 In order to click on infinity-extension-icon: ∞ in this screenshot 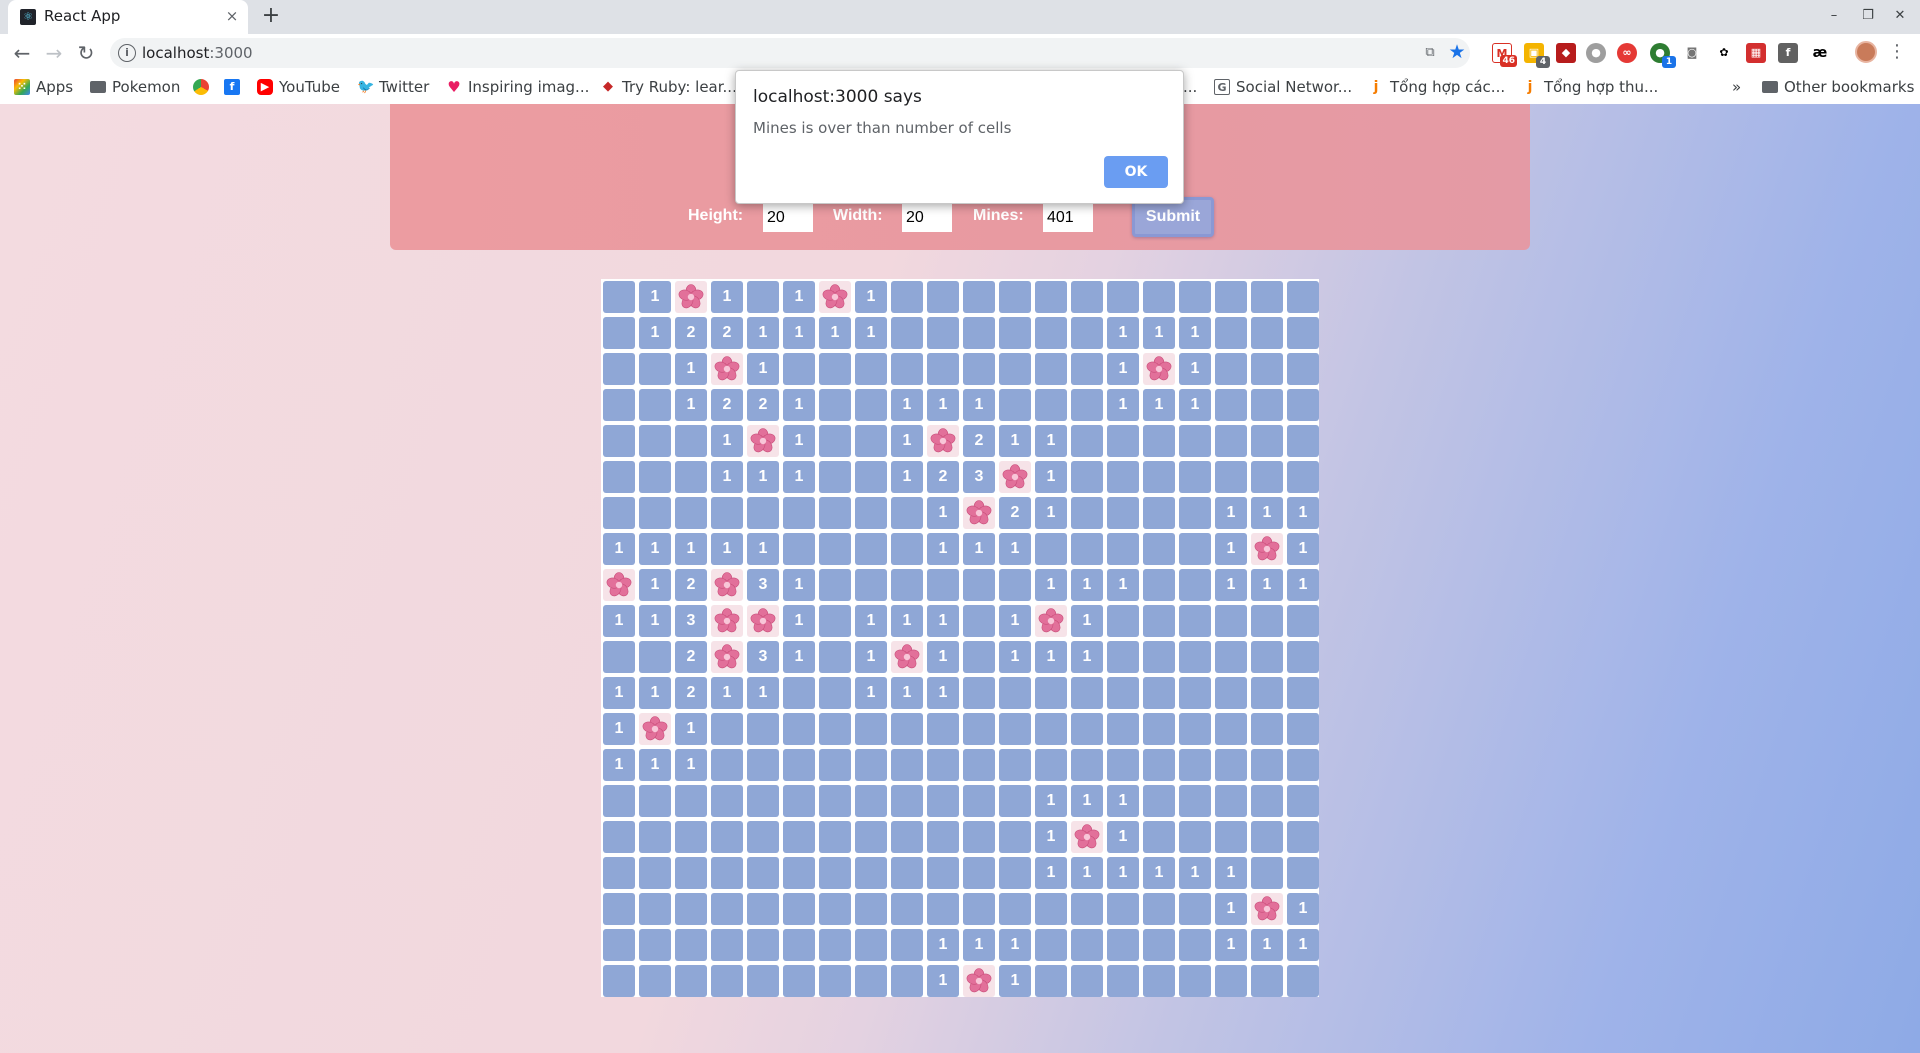, I will do `click(1627, 53)`.